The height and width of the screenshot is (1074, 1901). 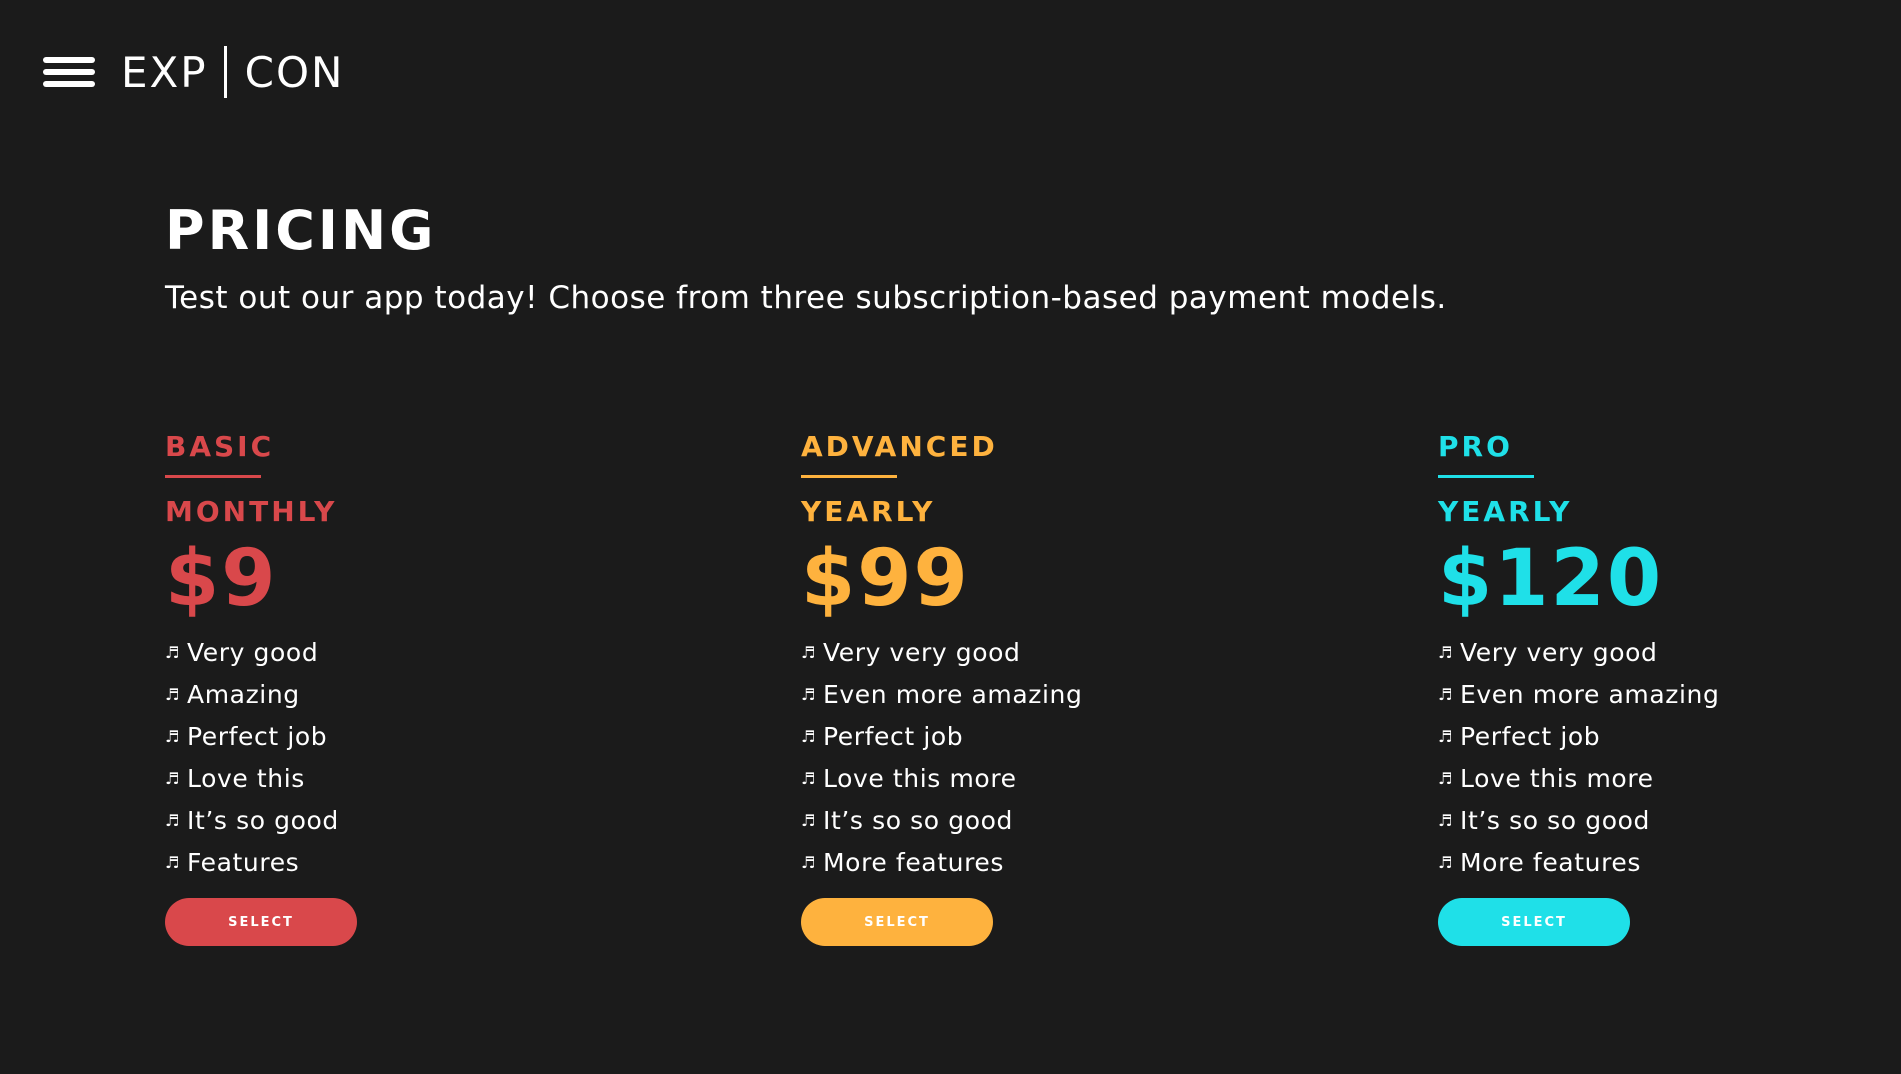 What do you see at coordinates (243, 862) in the screenshot?
I see `feature-label: Features` at bounding box center [243, 862].